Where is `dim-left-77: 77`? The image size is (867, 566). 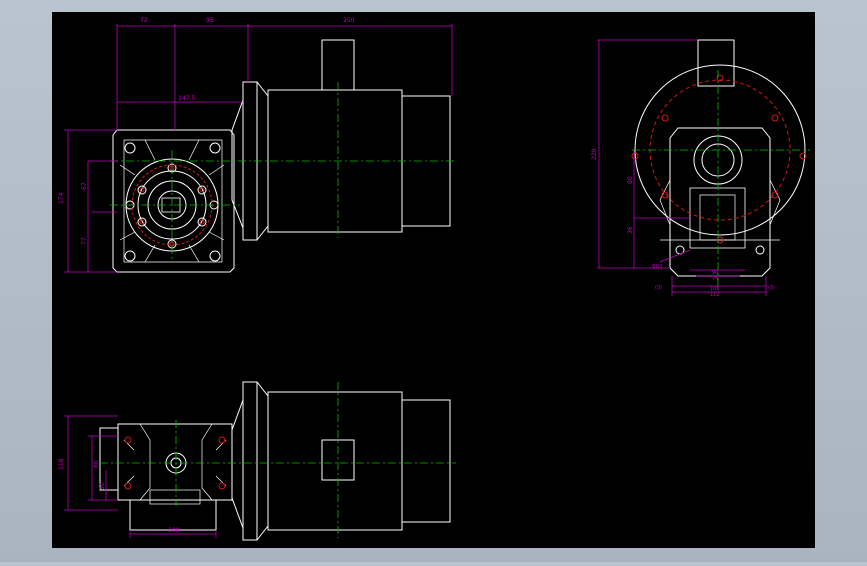 dim-left-77: 77 is located at coordinates (84, 241).